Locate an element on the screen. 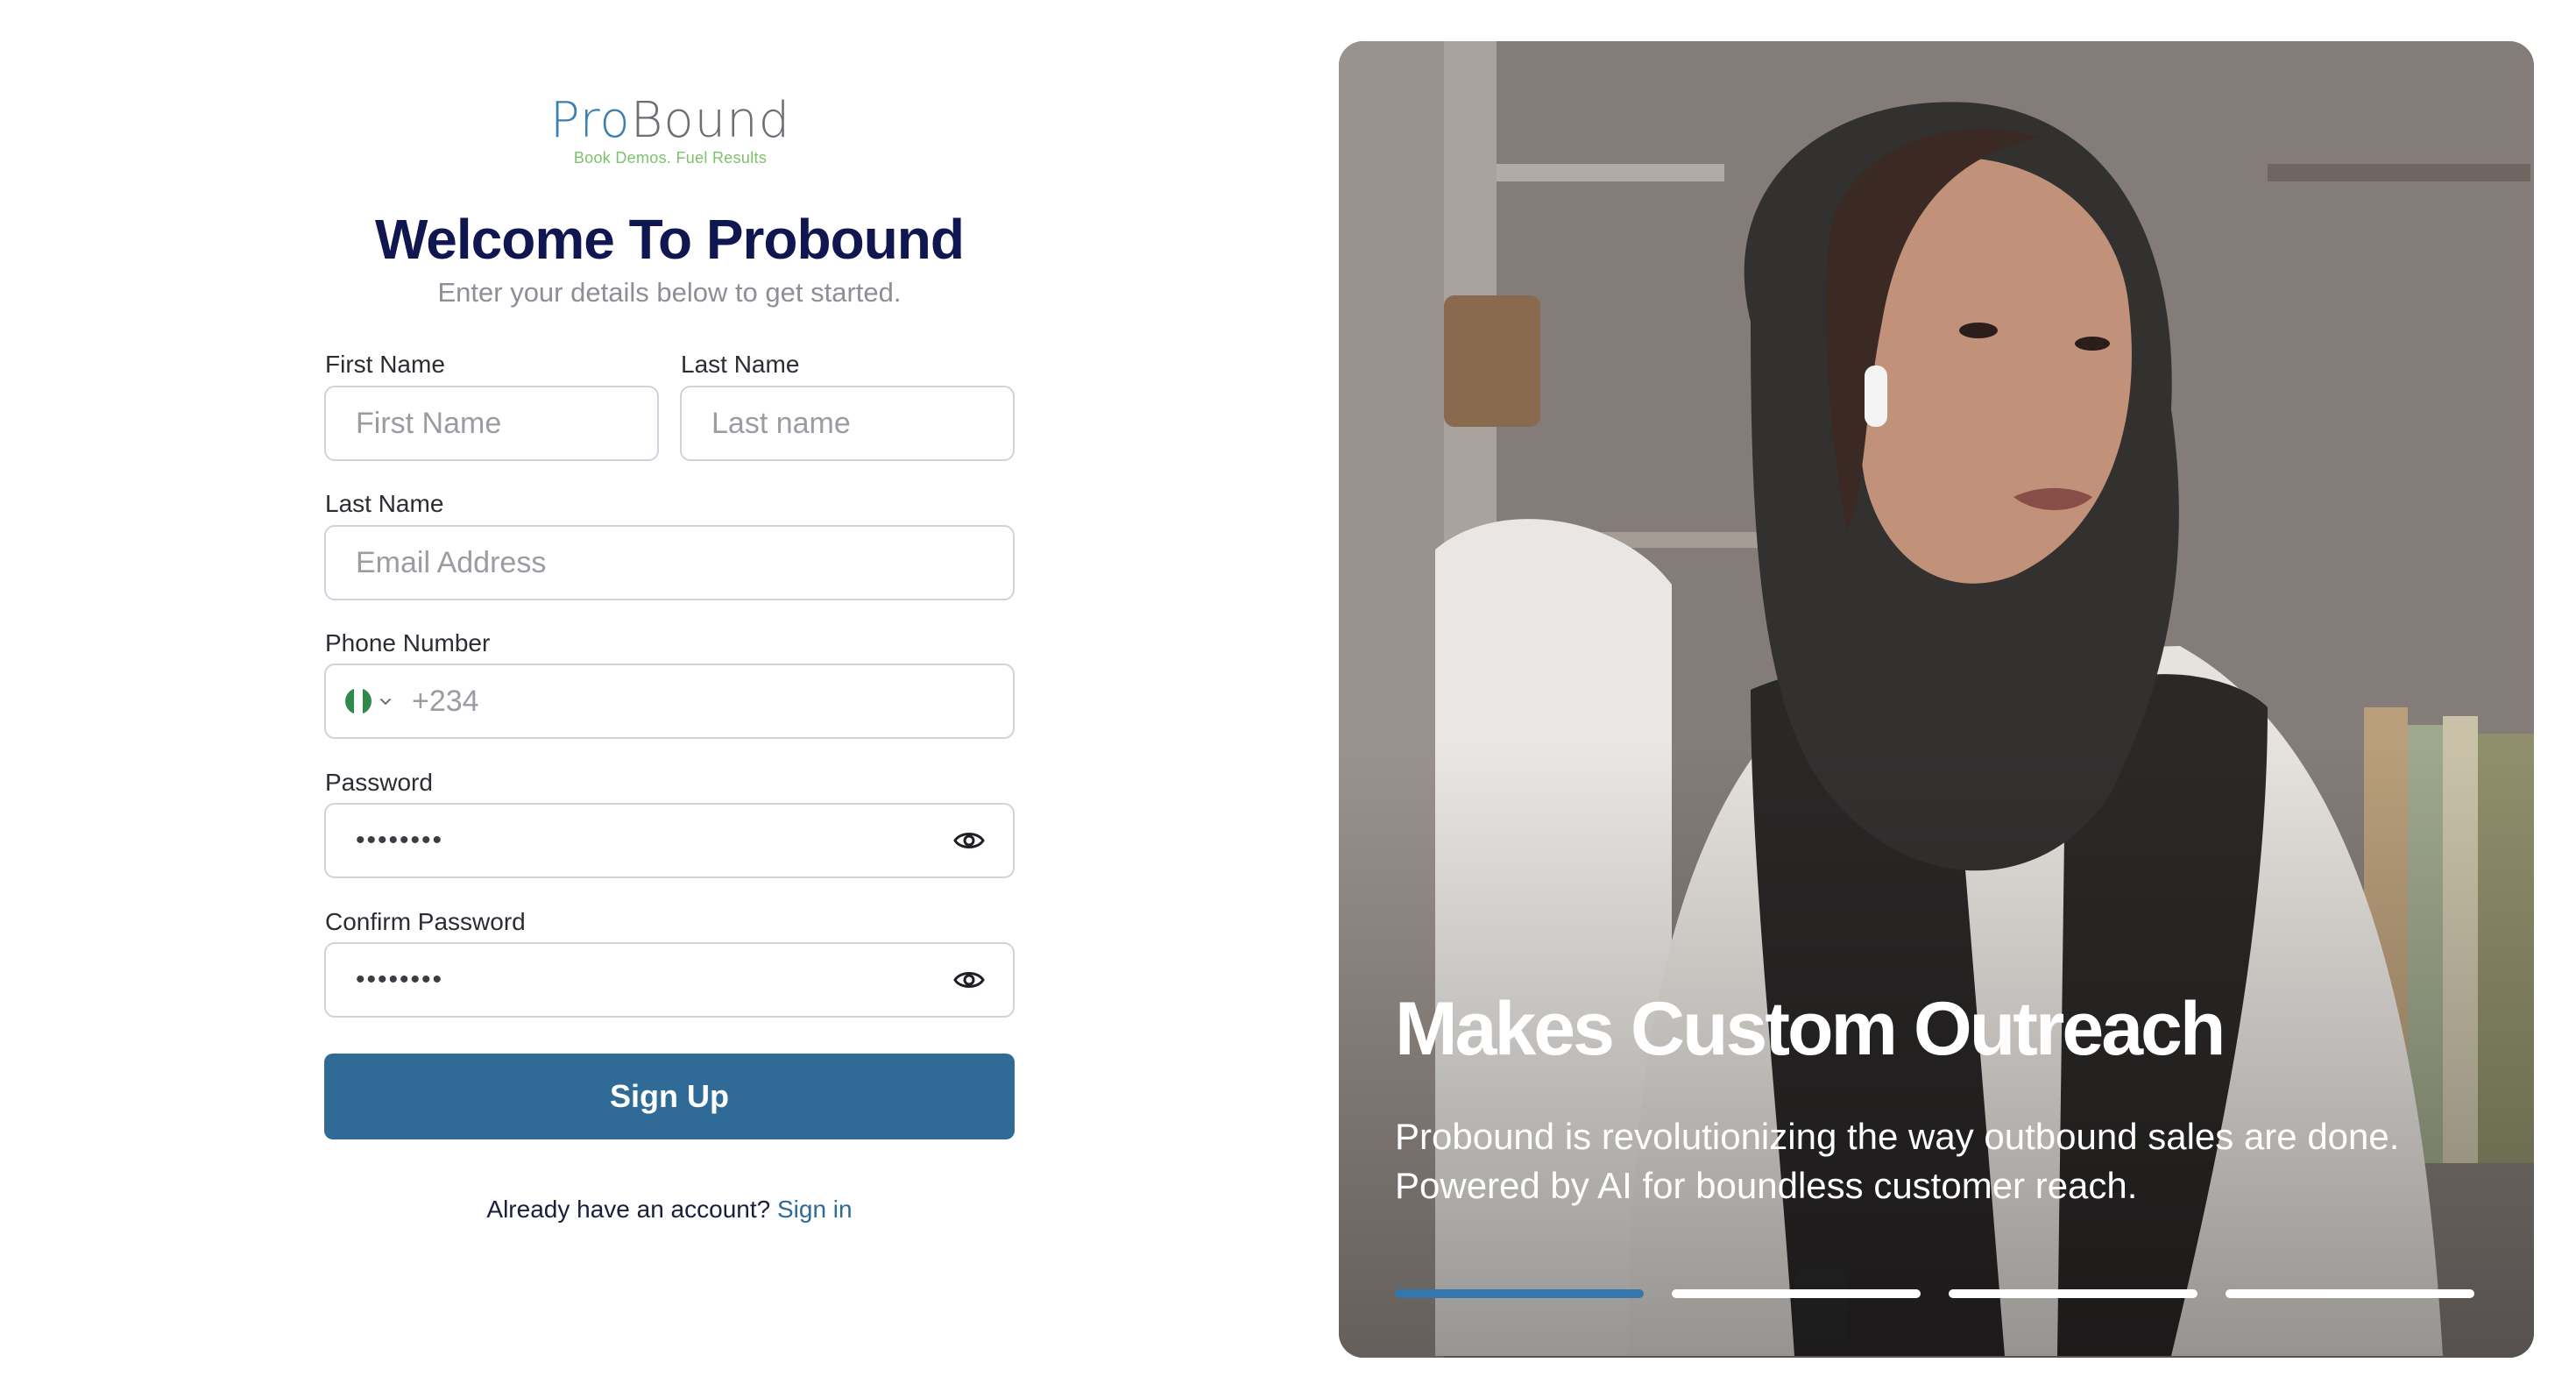  confirm-password-field: •••••••• is located at coordinates (669, 980).